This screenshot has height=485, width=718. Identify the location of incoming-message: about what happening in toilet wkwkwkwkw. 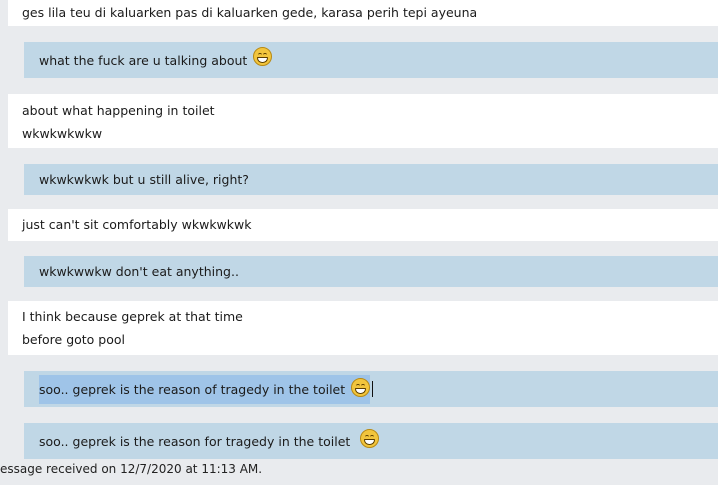
(363, 121).